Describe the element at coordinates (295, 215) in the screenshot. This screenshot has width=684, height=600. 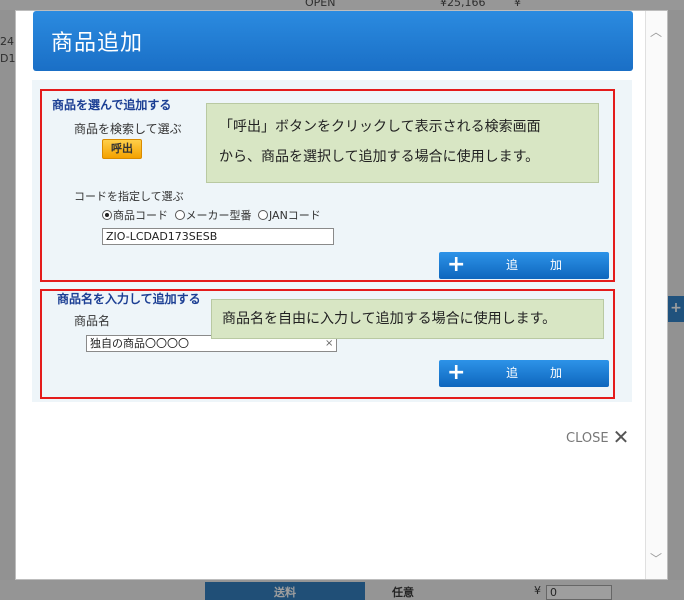
I see `radio-label: JANコード` at that location.